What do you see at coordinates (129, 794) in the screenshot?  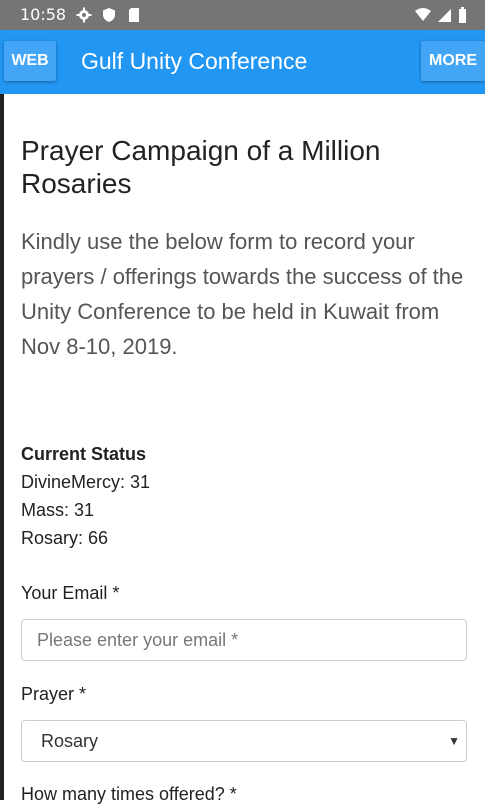 I see `times-offered-label: How many times offered? *` at bounding box center [129, 794].